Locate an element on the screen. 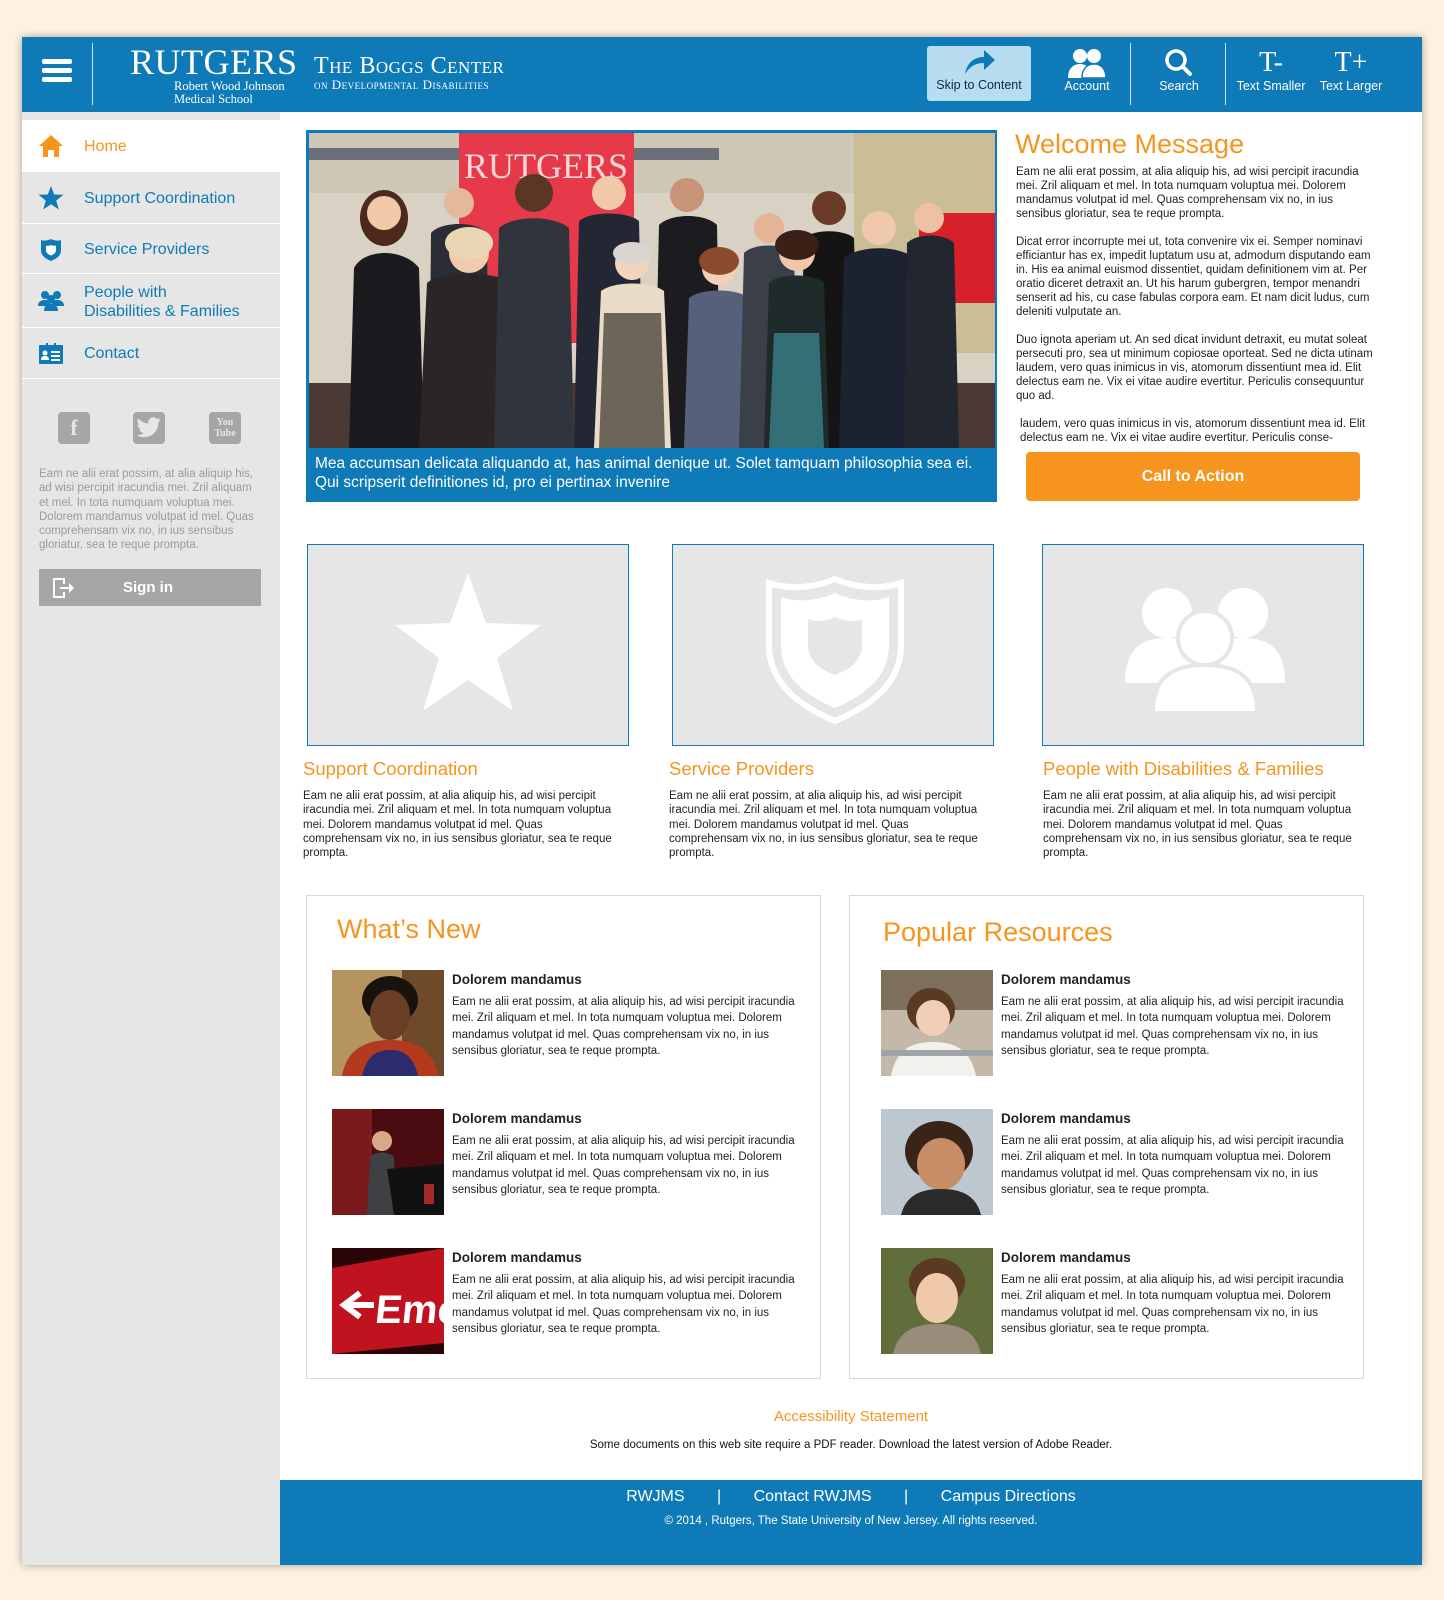  account-button: Account is located at coordinates (1087, 74).